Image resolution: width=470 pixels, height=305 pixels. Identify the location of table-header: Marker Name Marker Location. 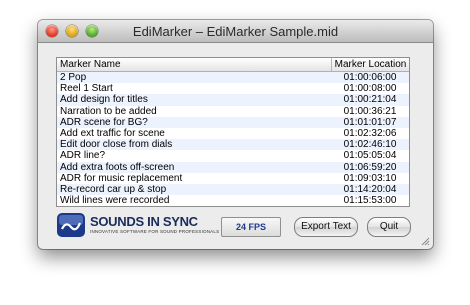
(233, 65).